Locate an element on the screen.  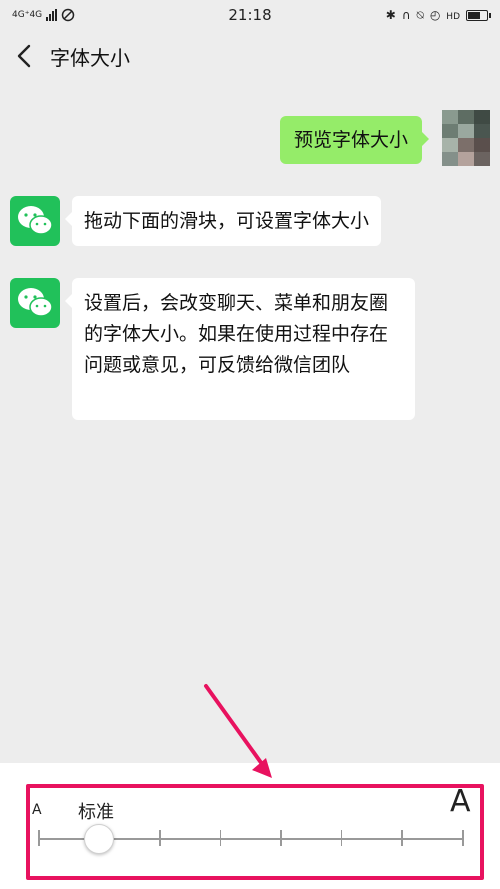
back-chevron-icon is located at coordinates (24, 56).